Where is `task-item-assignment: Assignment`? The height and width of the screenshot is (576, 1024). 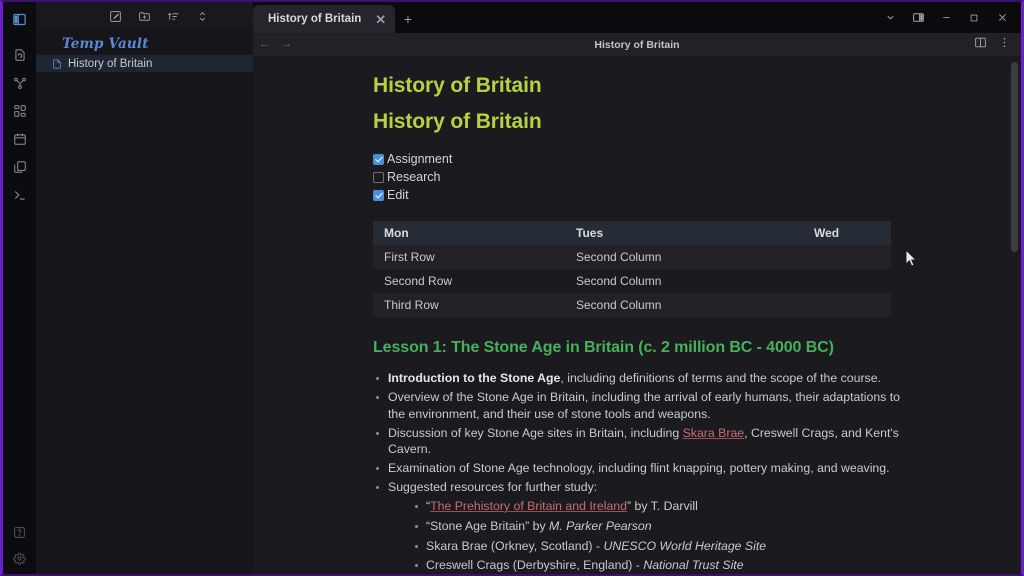 task-item-assignment: Assignment is located at coordinates (637, 159).